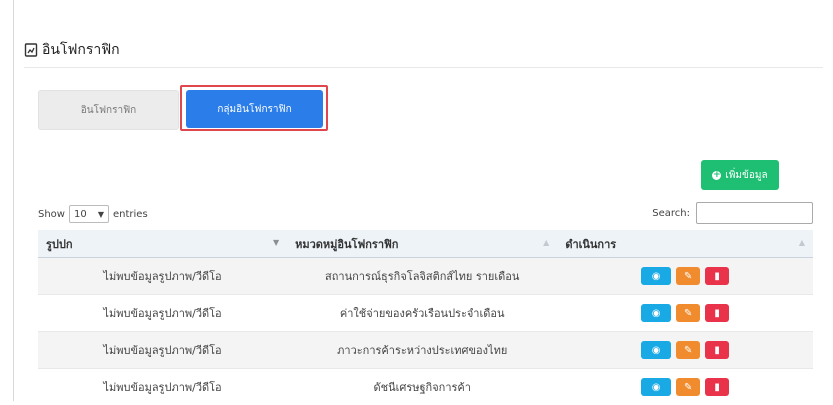 The height and width of the screenshot is (405, 833). I want to click on search-label: Search:, so click(671, 213).